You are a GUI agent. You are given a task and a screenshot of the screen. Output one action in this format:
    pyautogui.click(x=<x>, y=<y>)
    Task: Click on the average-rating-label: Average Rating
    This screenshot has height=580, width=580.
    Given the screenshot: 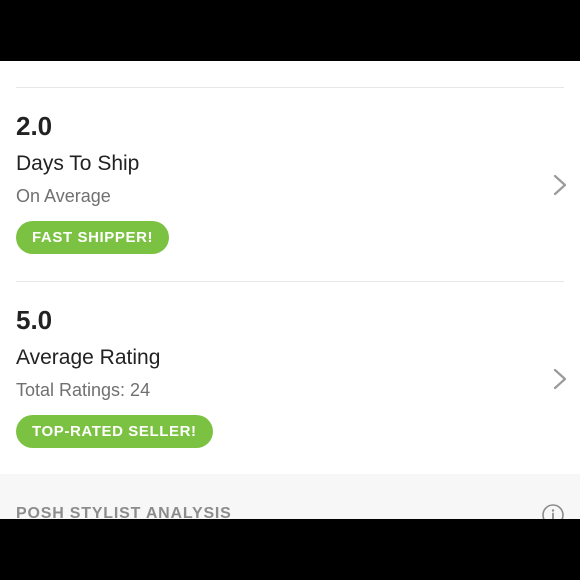 What is the action you would take?
    pyautogui.click(x=88, y=357)
    